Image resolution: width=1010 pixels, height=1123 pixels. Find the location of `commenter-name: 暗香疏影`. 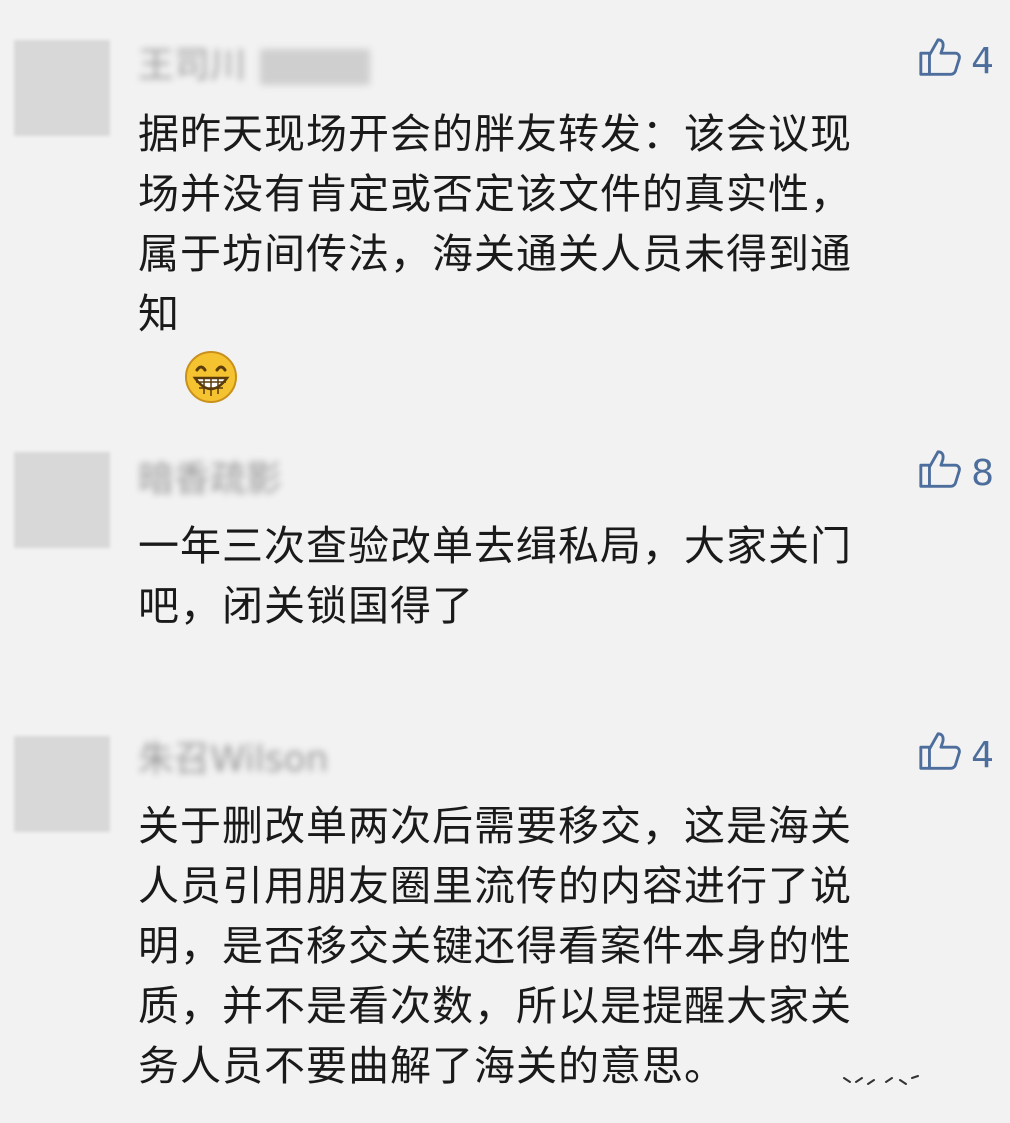

commenter-name: 暗香疏影 is located at coordinates (210, 480).